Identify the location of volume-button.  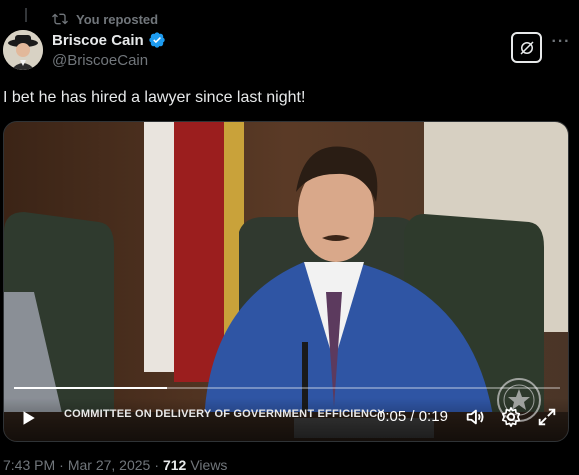
(475, 417).